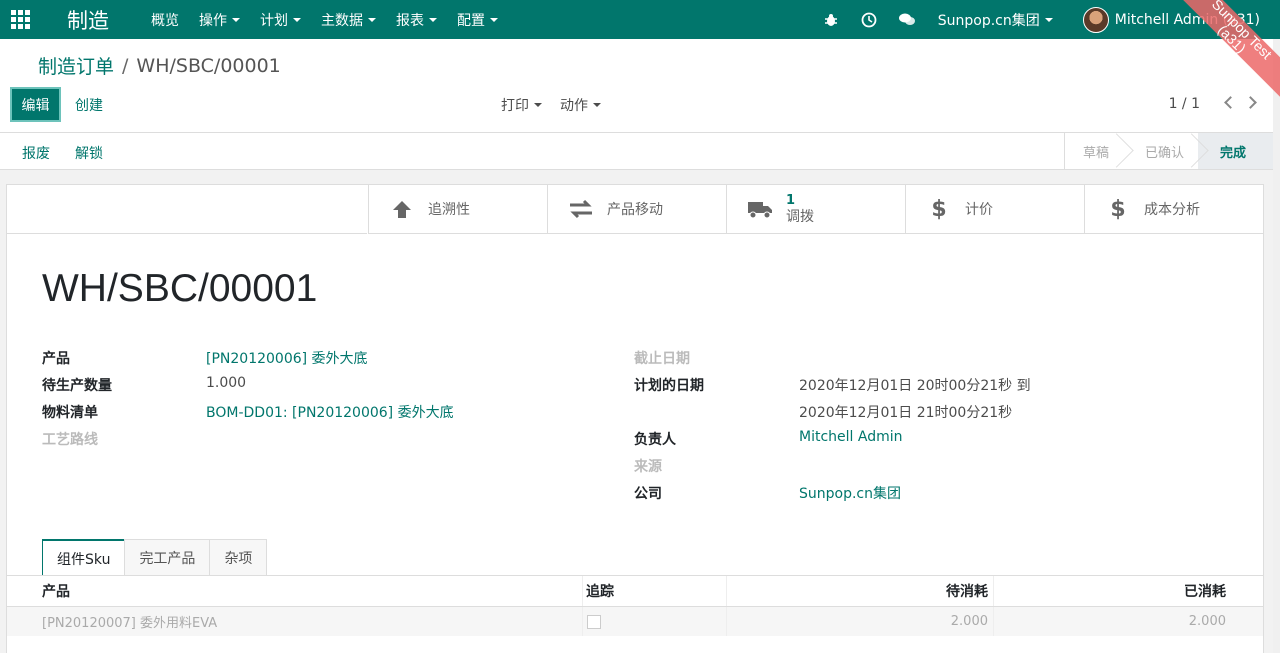 This screenshot has height=653, width=1280. Describe the element at coordinates (1160, 151) in the screenshot. I see `stage-confirmed: 已确认` at that location.